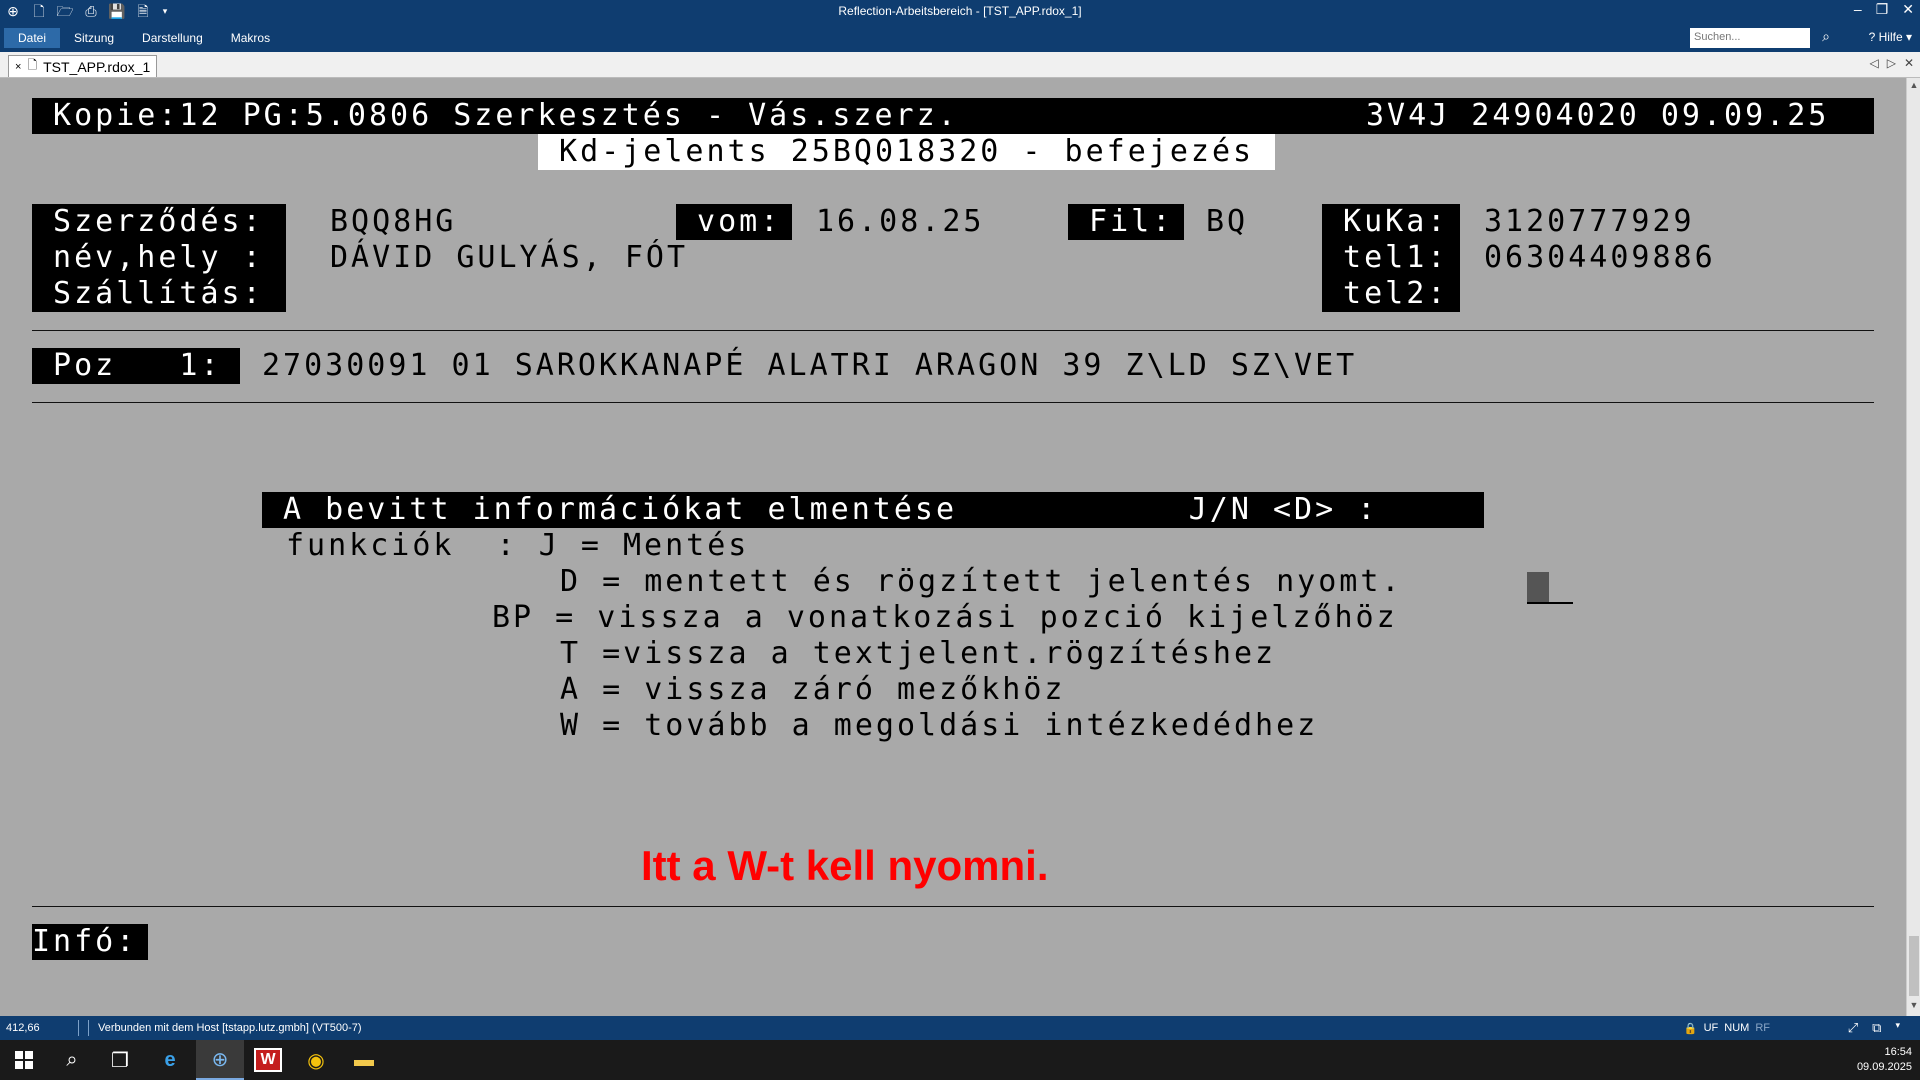  I want to click on help-button: ? Hilfe ▾, so click(1890, 37).